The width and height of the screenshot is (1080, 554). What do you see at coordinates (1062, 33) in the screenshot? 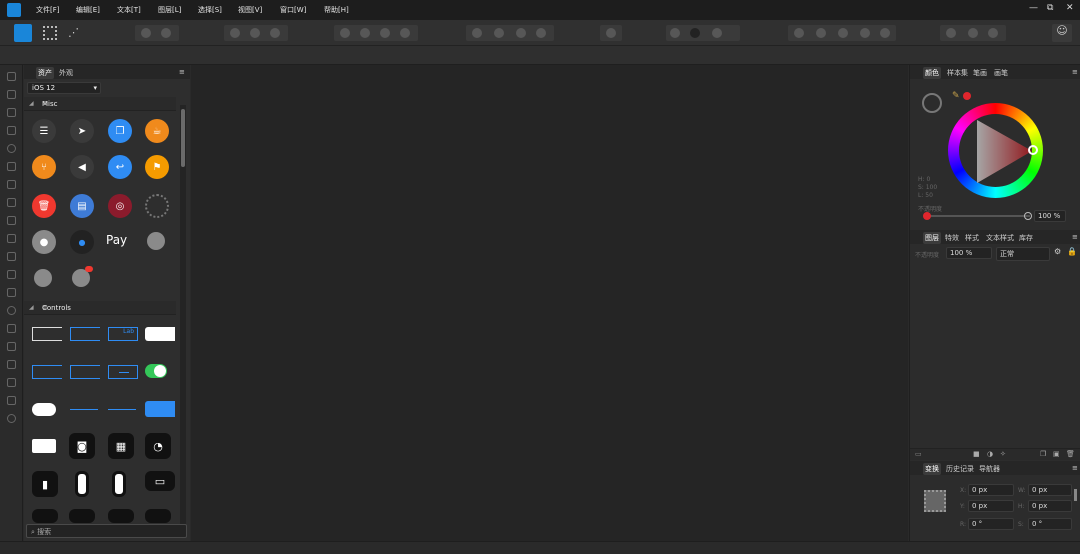
I see `user-account-icon: ☺` at bounding box center [1062, 33].